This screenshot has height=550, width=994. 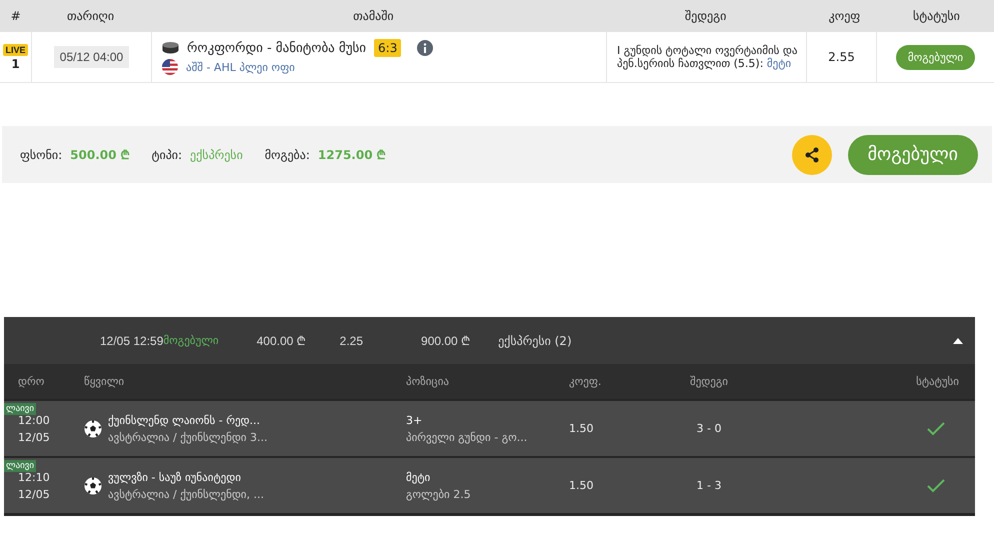 I want to click on win-label: მოგება:, so click(x=287, y=155).